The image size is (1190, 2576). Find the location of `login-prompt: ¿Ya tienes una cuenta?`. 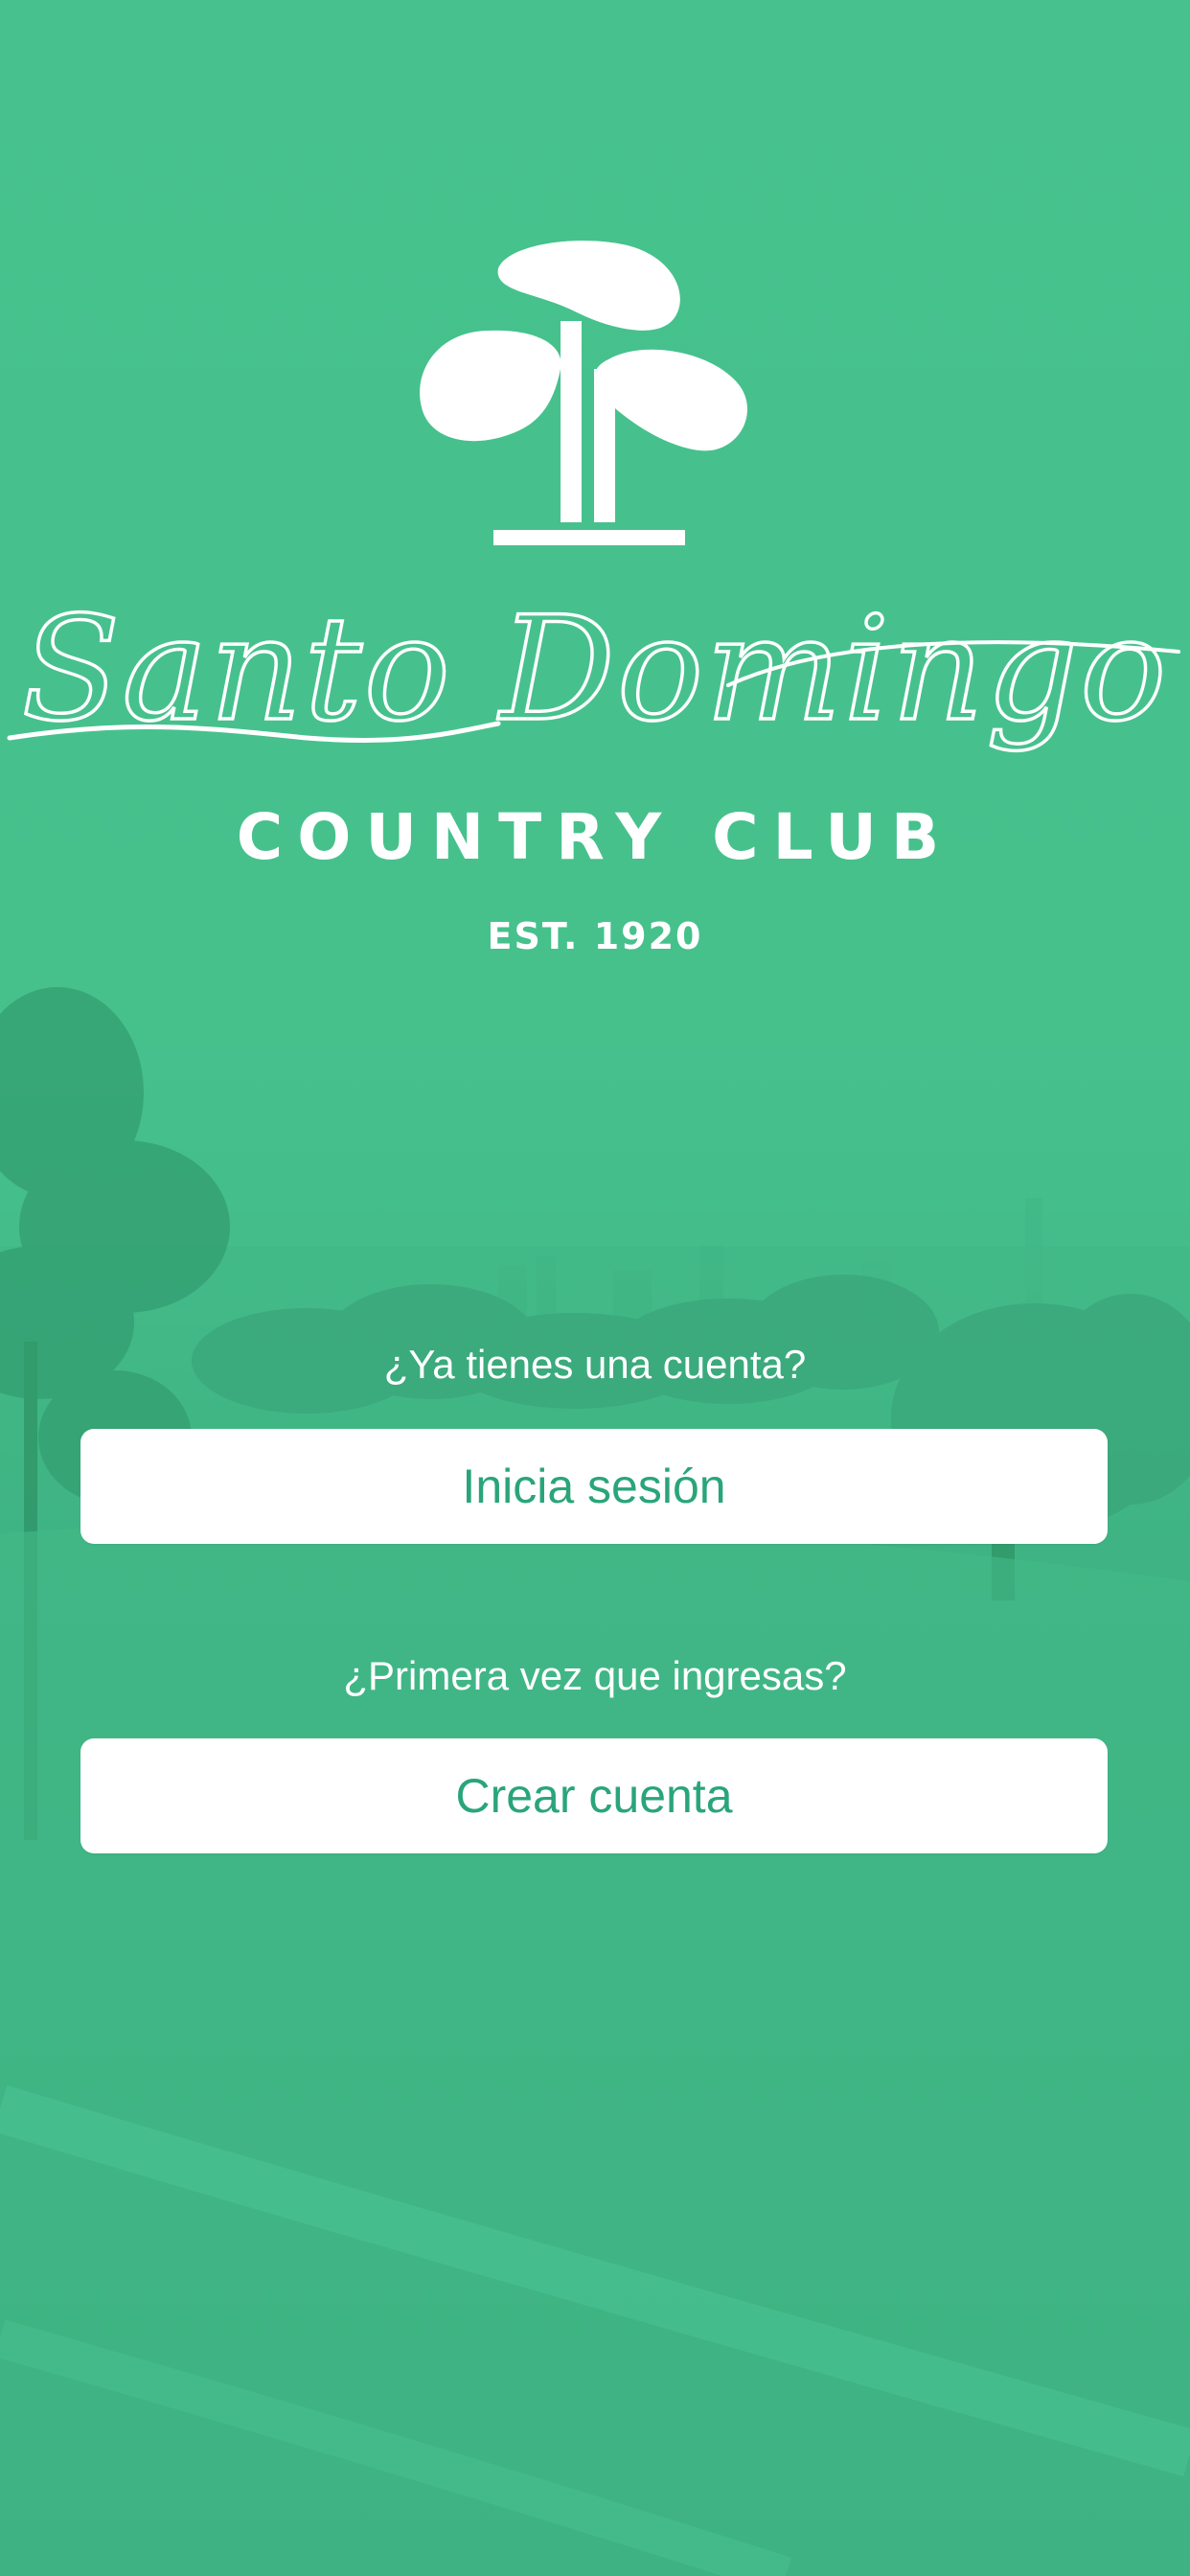

login-prompt: ¿Ya tienes una cuenta? is located at coordinates (595, 1364).